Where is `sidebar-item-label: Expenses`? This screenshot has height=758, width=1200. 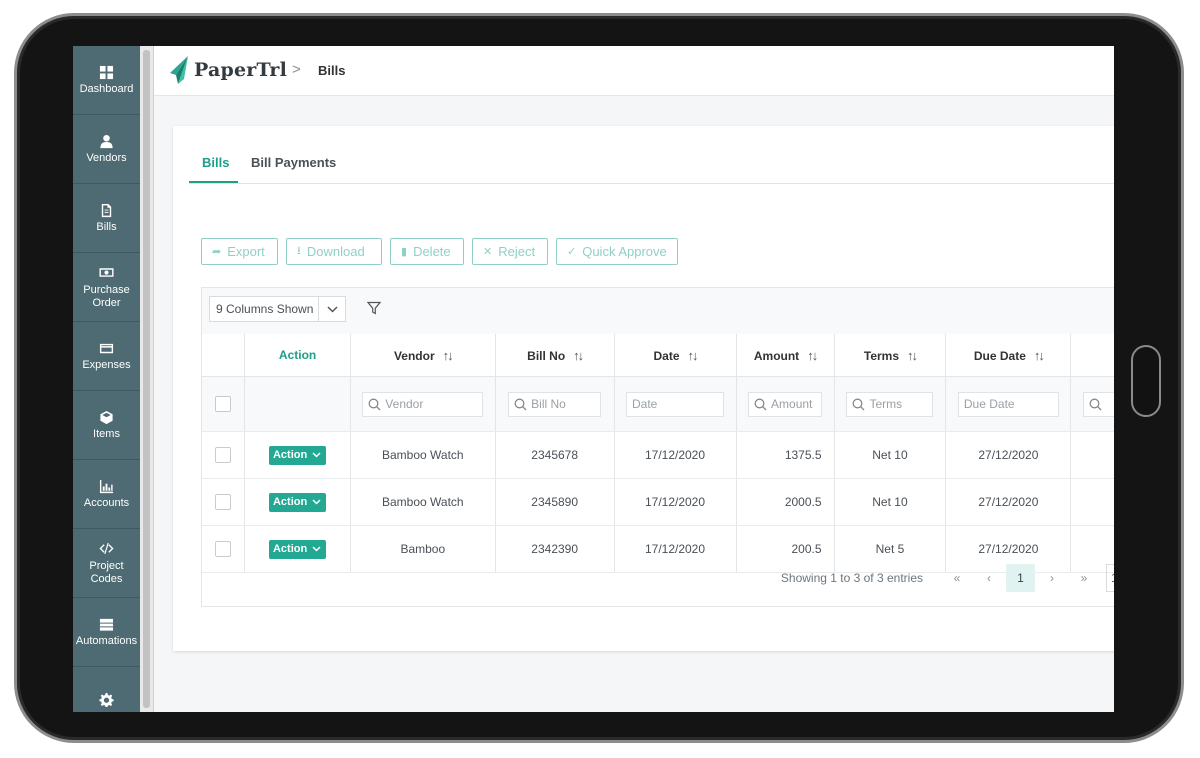
sidebar-item-label: Expenses is located at coordinates (106, 365).